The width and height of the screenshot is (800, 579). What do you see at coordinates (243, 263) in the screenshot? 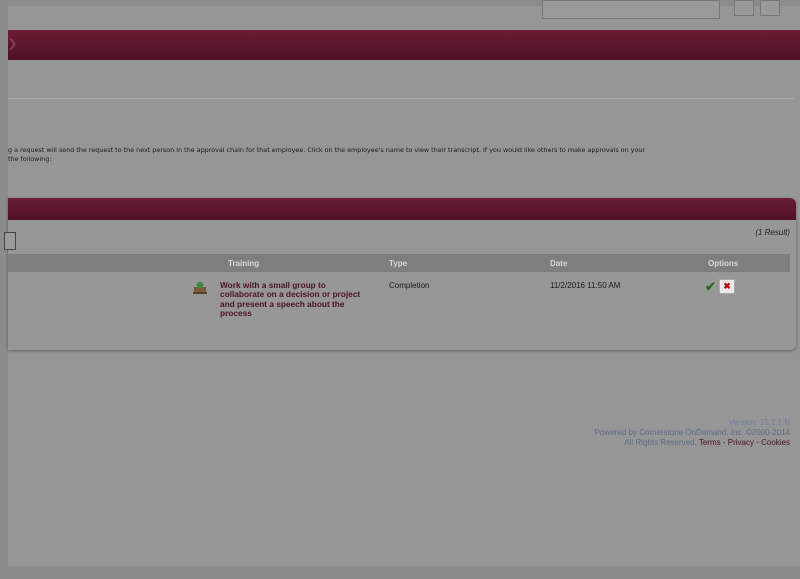
I see `column-header-training: Training` at bounding box center [243, 263].